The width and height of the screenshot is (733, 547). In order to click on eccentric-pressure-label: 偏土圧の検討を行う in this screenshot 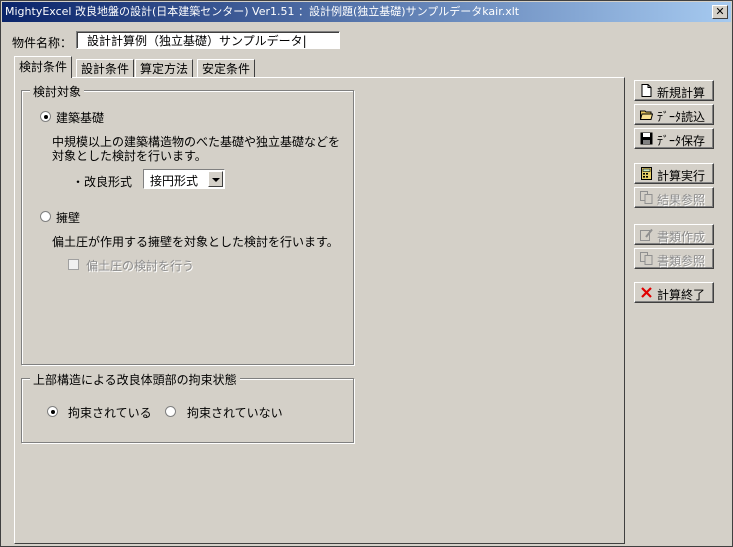, I will do `click(140, 266)`.